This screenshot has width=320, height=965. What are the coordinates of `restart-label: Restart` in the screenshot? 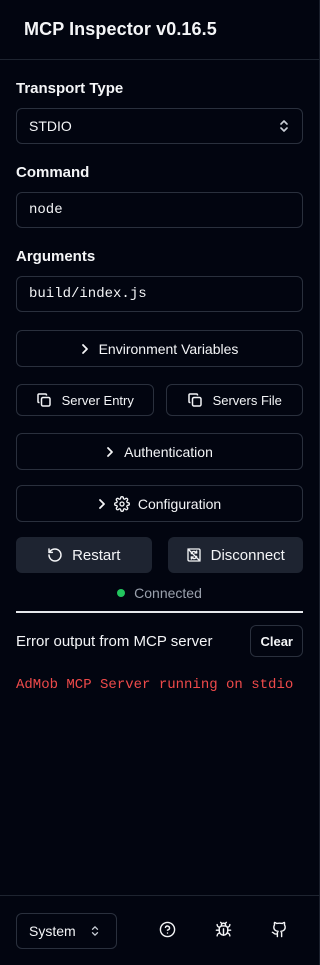 It's located at (96, 555).